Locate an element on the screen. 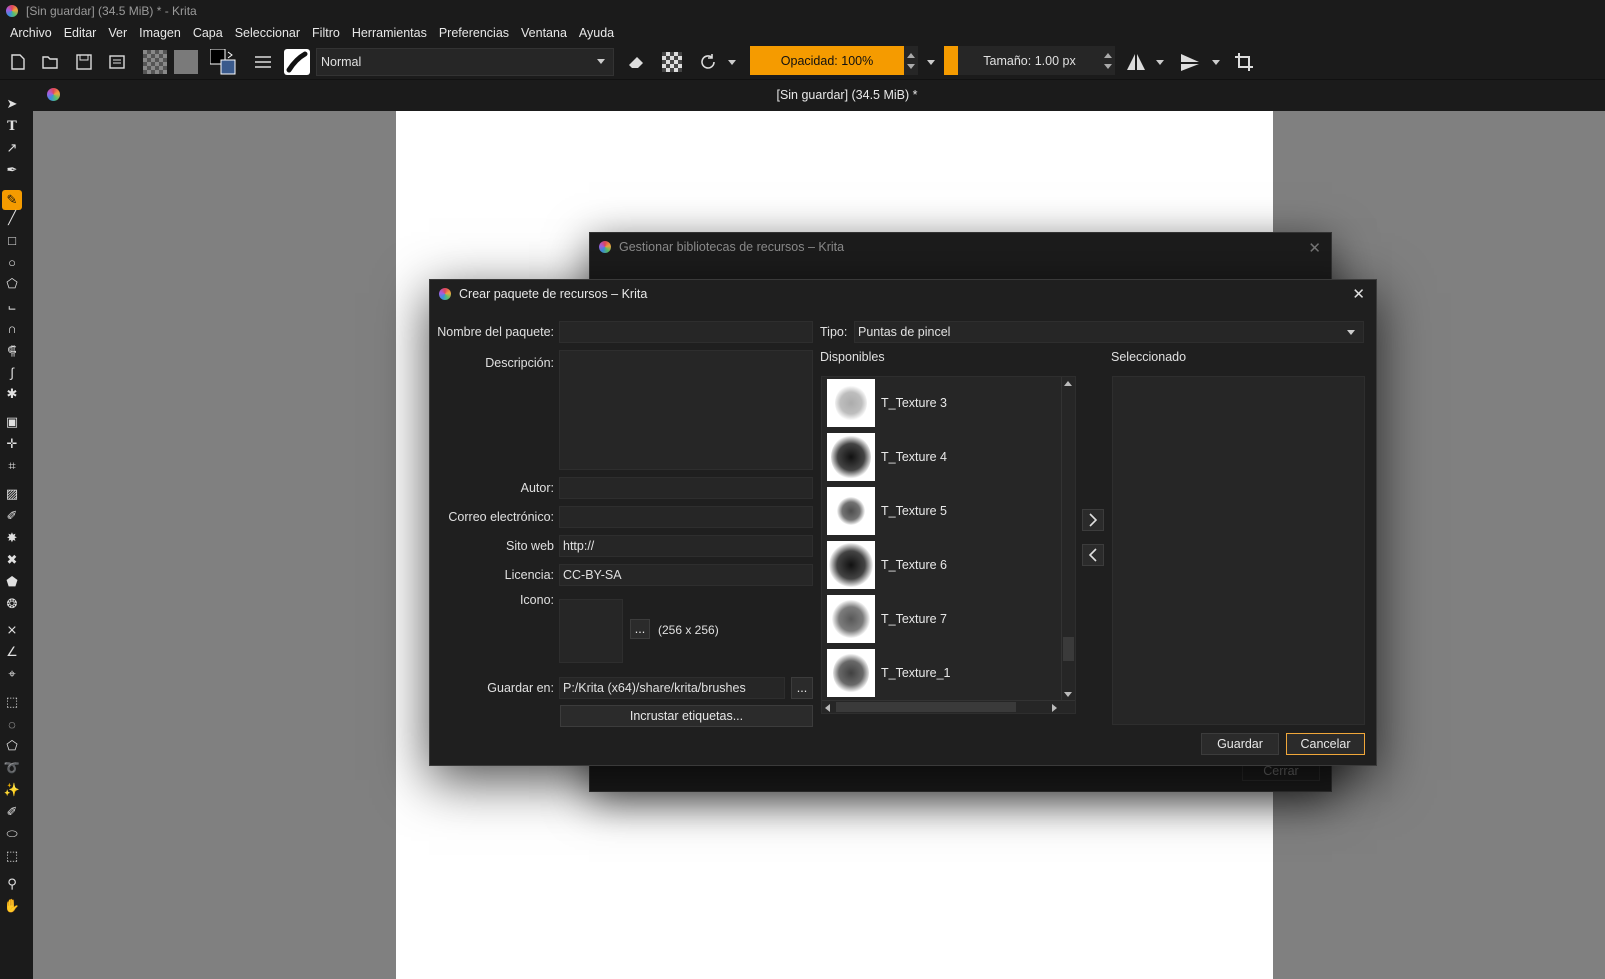 The image size is (1605, 979). crop-tool-icon: ⌗ is located at coordinates (12, 466).